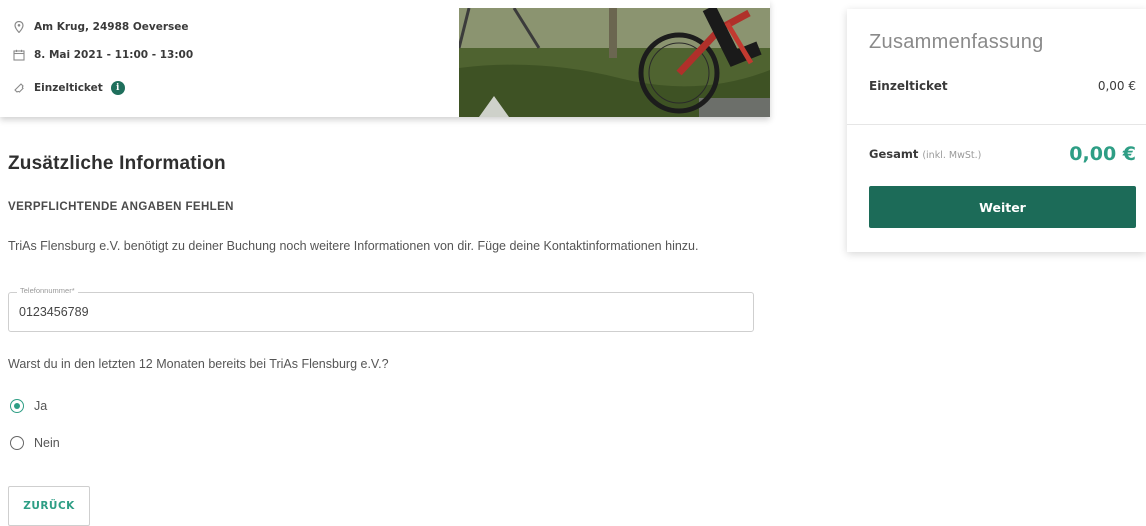  I want to click on event-date: 8. Mai 2021 - 11:00 - 13:00, so click(102, 55).